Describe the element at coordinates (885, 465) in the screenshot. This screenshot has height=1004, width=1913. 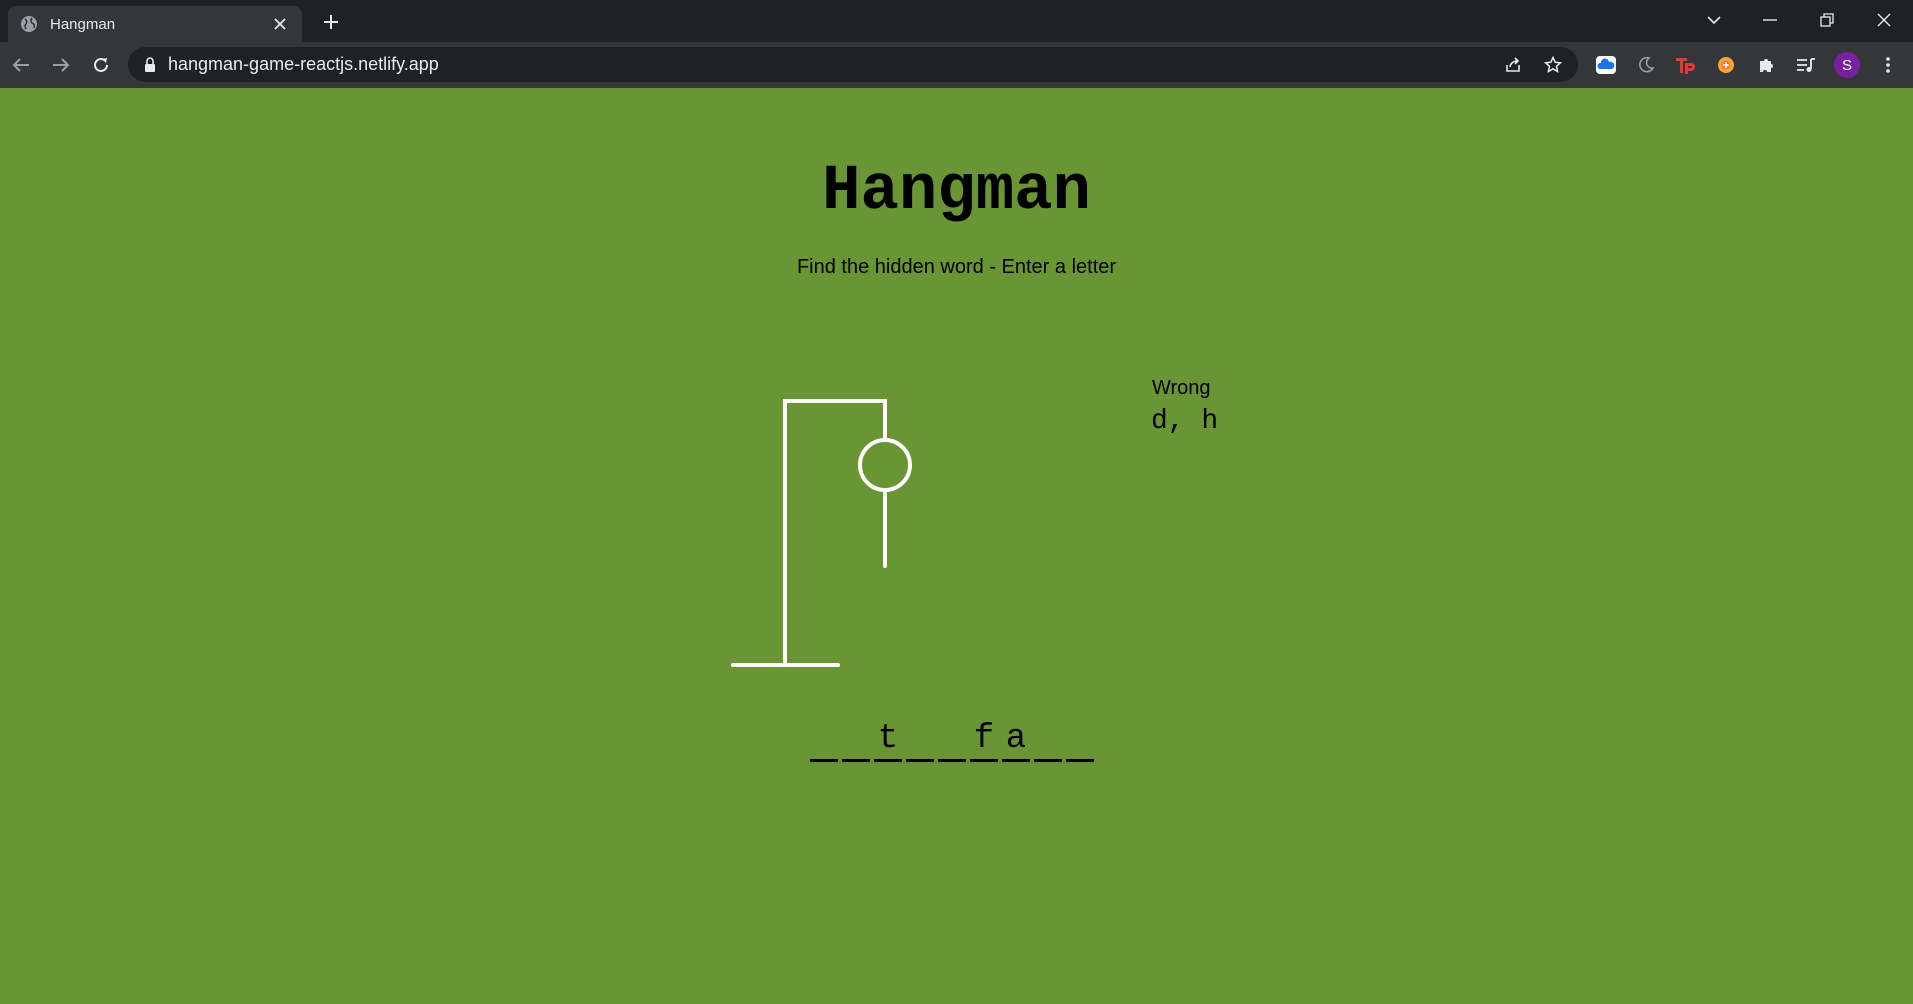
I see `hangman-head` at that location.